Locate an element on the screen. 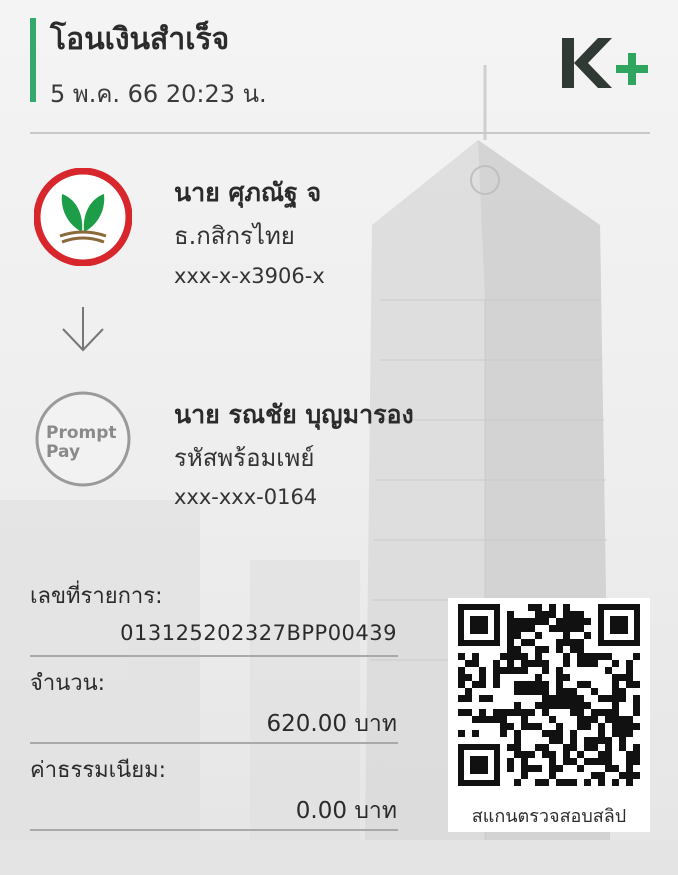 The width and height of the screenshot is (678, 875). fee-divider is located at coordinates (214, 830).